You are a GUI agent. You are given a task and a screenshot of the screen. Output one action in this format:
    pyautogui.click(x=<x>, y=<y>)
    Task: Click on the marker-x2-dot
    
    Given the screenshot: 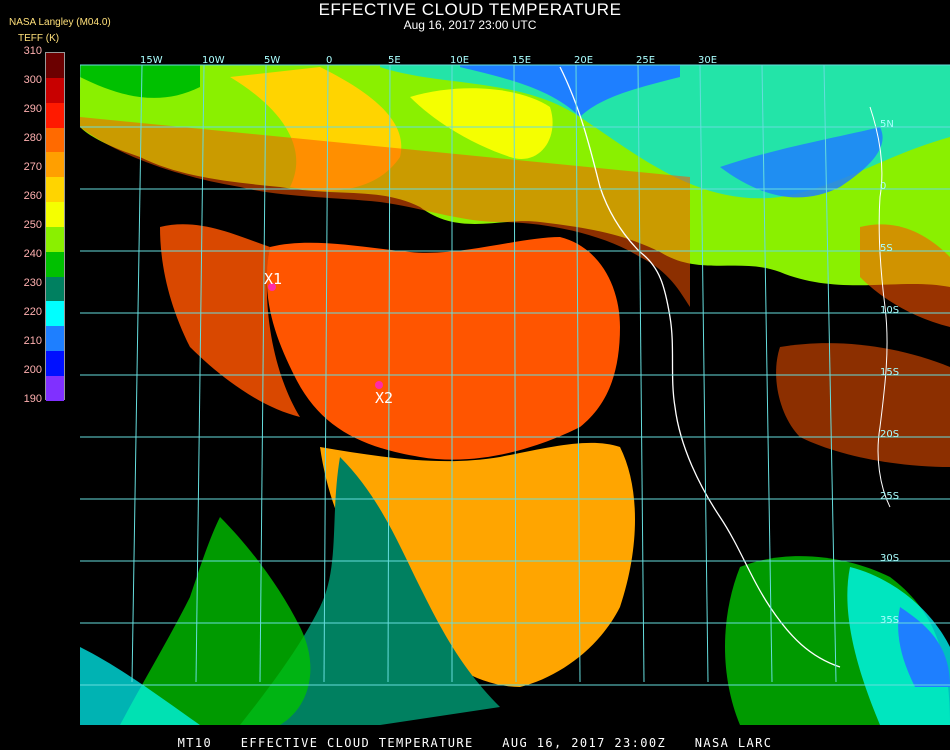 What is the action you would take?
    pyautogui.click(x=379, y=385)
    